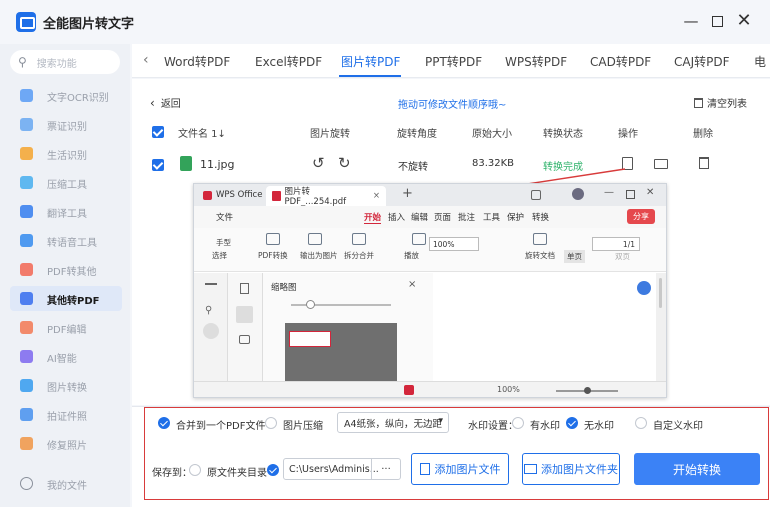 The width and height of the screenshot is (770, 507). I want to click on watermark-custom-radio, so click(641, 423).